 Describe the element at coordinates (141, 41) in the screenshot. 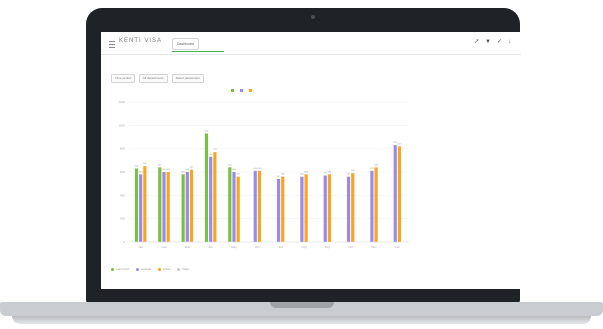

I see `app-title: KENTI VISA` at that location.